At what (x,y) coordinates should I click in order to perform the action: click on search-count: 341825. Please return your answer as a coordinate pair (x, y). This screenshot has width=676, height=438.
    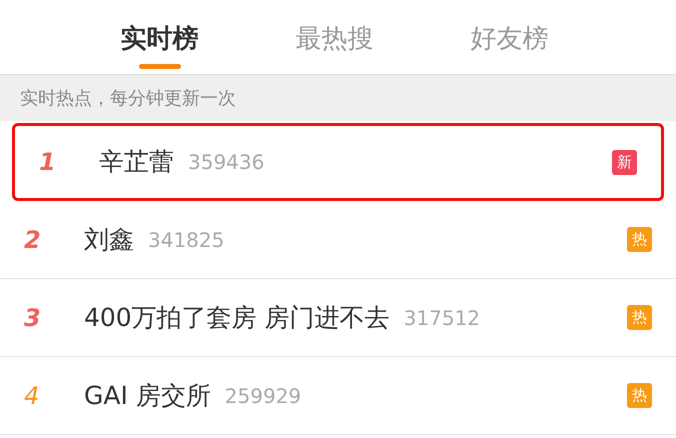
    Looking at the image, I should click on (186, 240).